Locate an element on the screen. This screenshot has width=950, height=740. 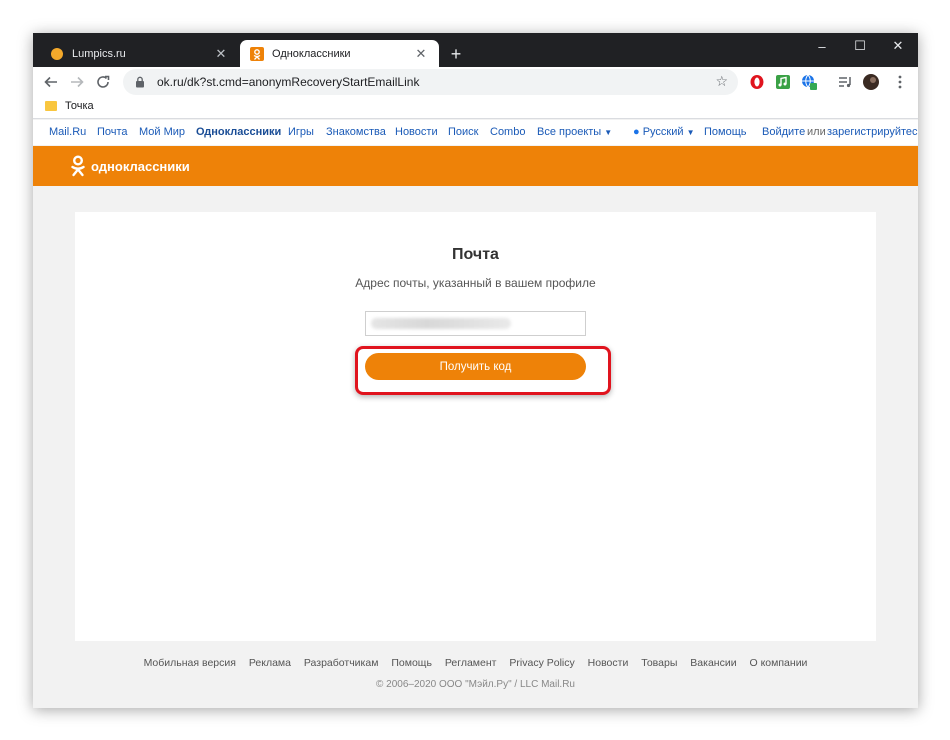
footer-link-goods: Товары is located at coordinates (659, 663).